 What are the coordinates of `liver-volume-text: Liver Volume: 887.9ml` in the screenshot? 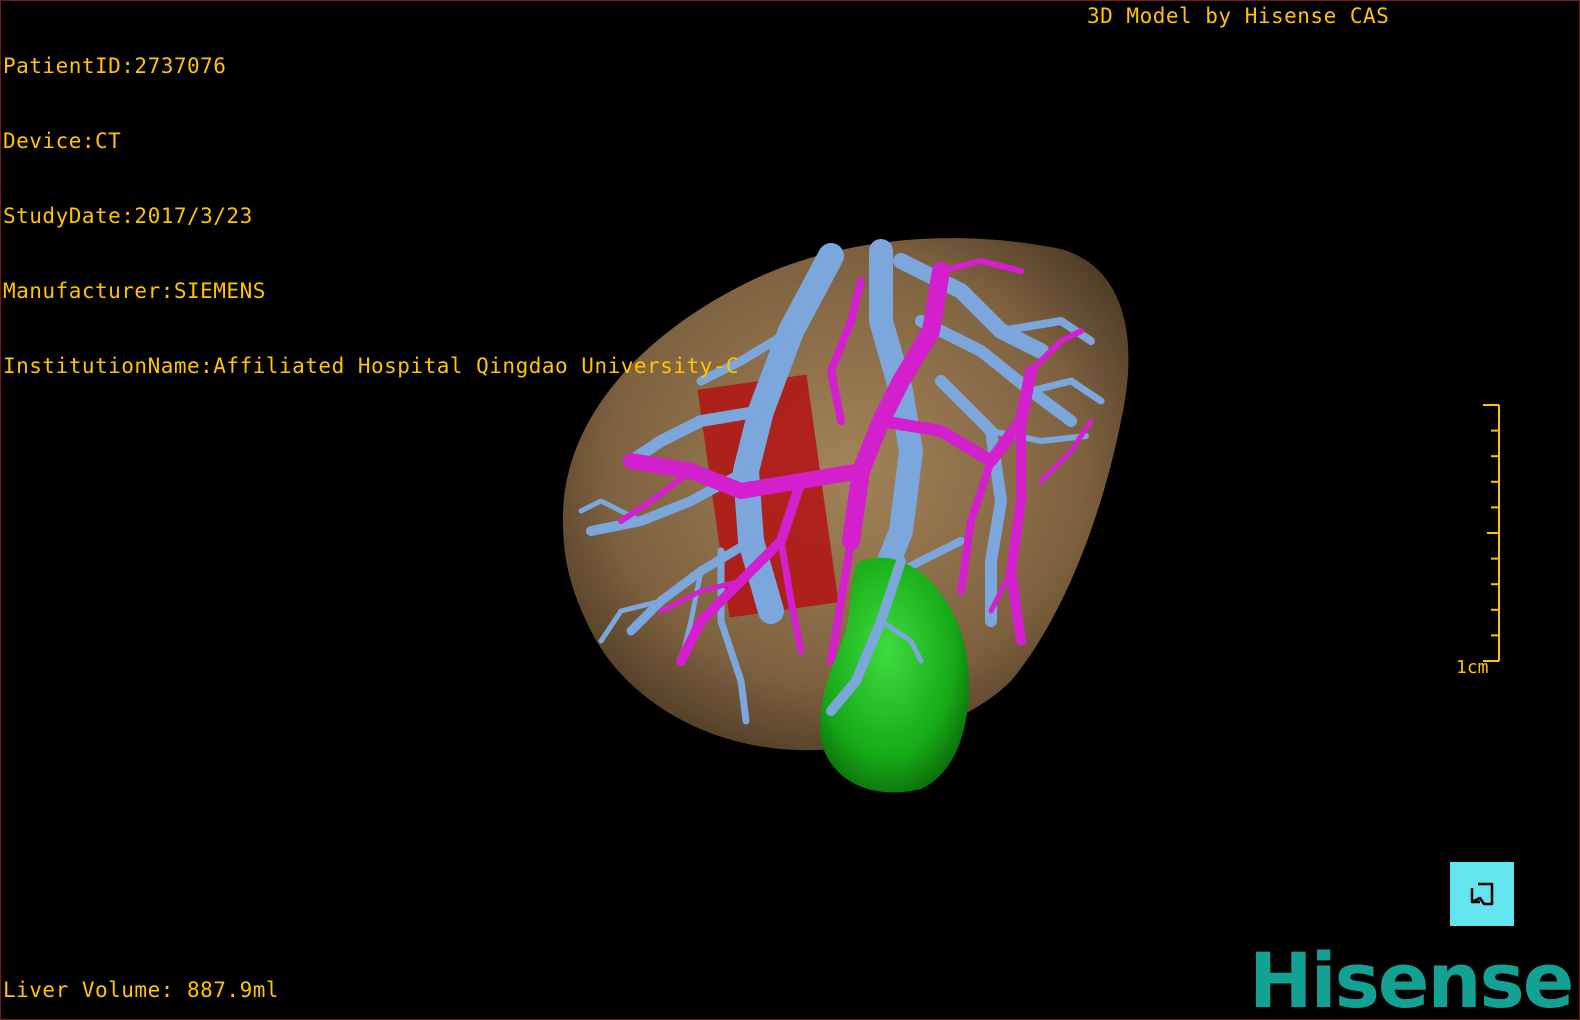 It's located at (141, 990).